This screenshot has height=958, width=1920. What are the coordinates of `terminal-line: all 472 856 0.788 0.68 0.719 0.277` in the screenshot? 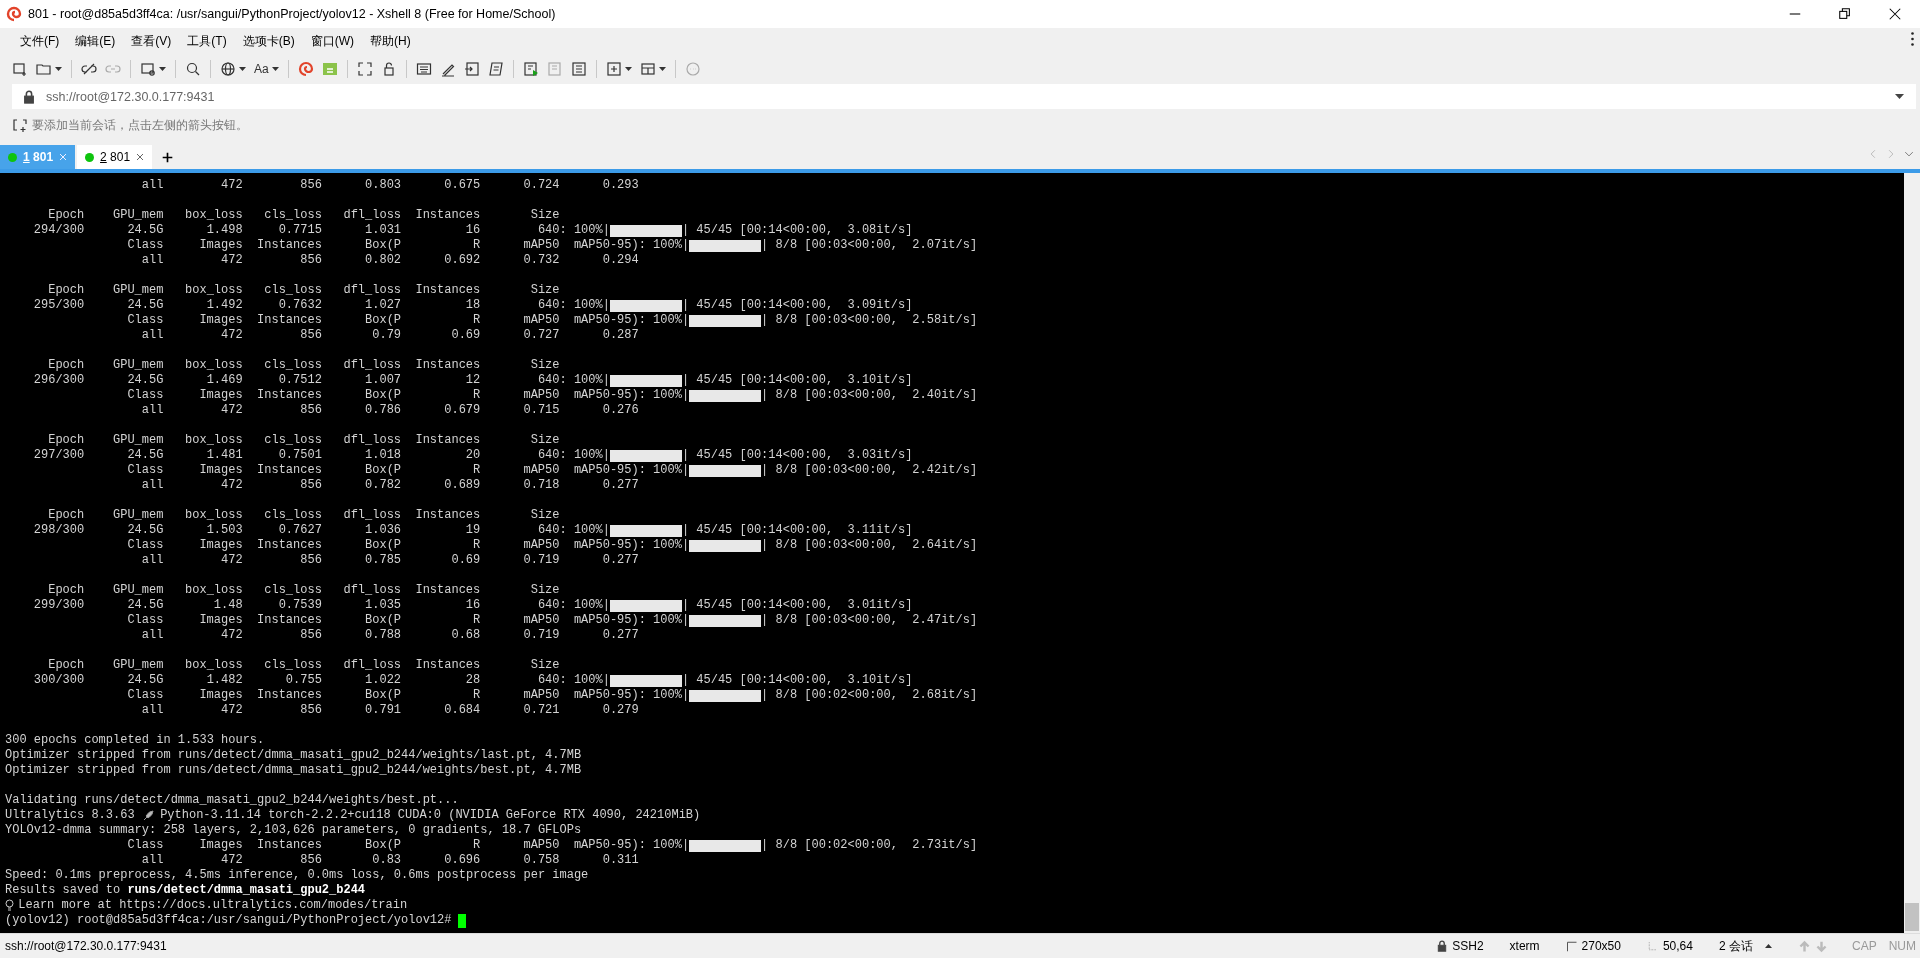 It's located at (390, 635).